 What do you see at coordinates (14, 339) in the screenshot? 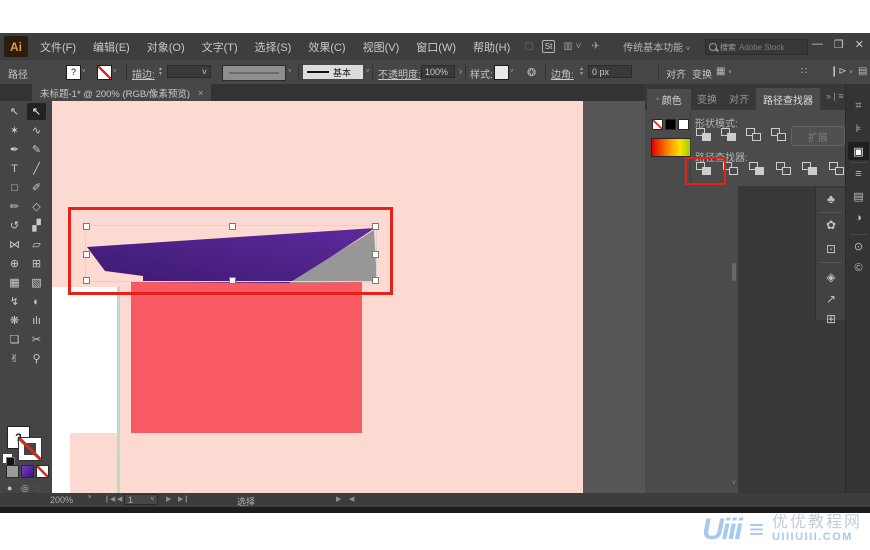
I see `artboard-tool: ❏` at bounding box center [14, 339].